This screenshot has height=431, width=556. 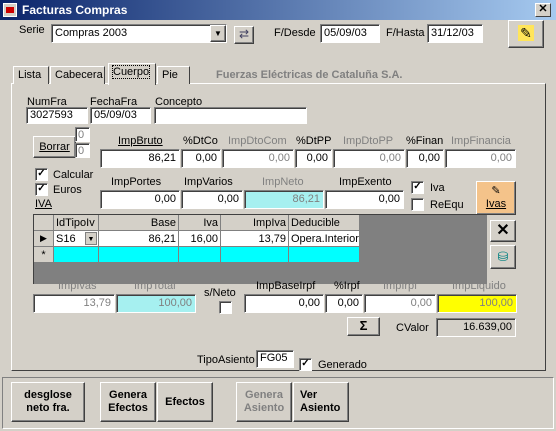 What do you see at coordinates (455, 33) in the screenshot?
I see `hasta-input: 31/12/03` at bounding box center [455, 33].